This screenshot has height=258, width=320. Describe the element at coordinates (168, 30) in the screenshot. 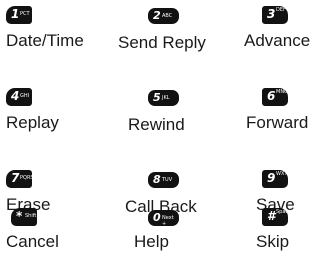

I see `key-cell-2: 2 ABC Send Reply` at that location.